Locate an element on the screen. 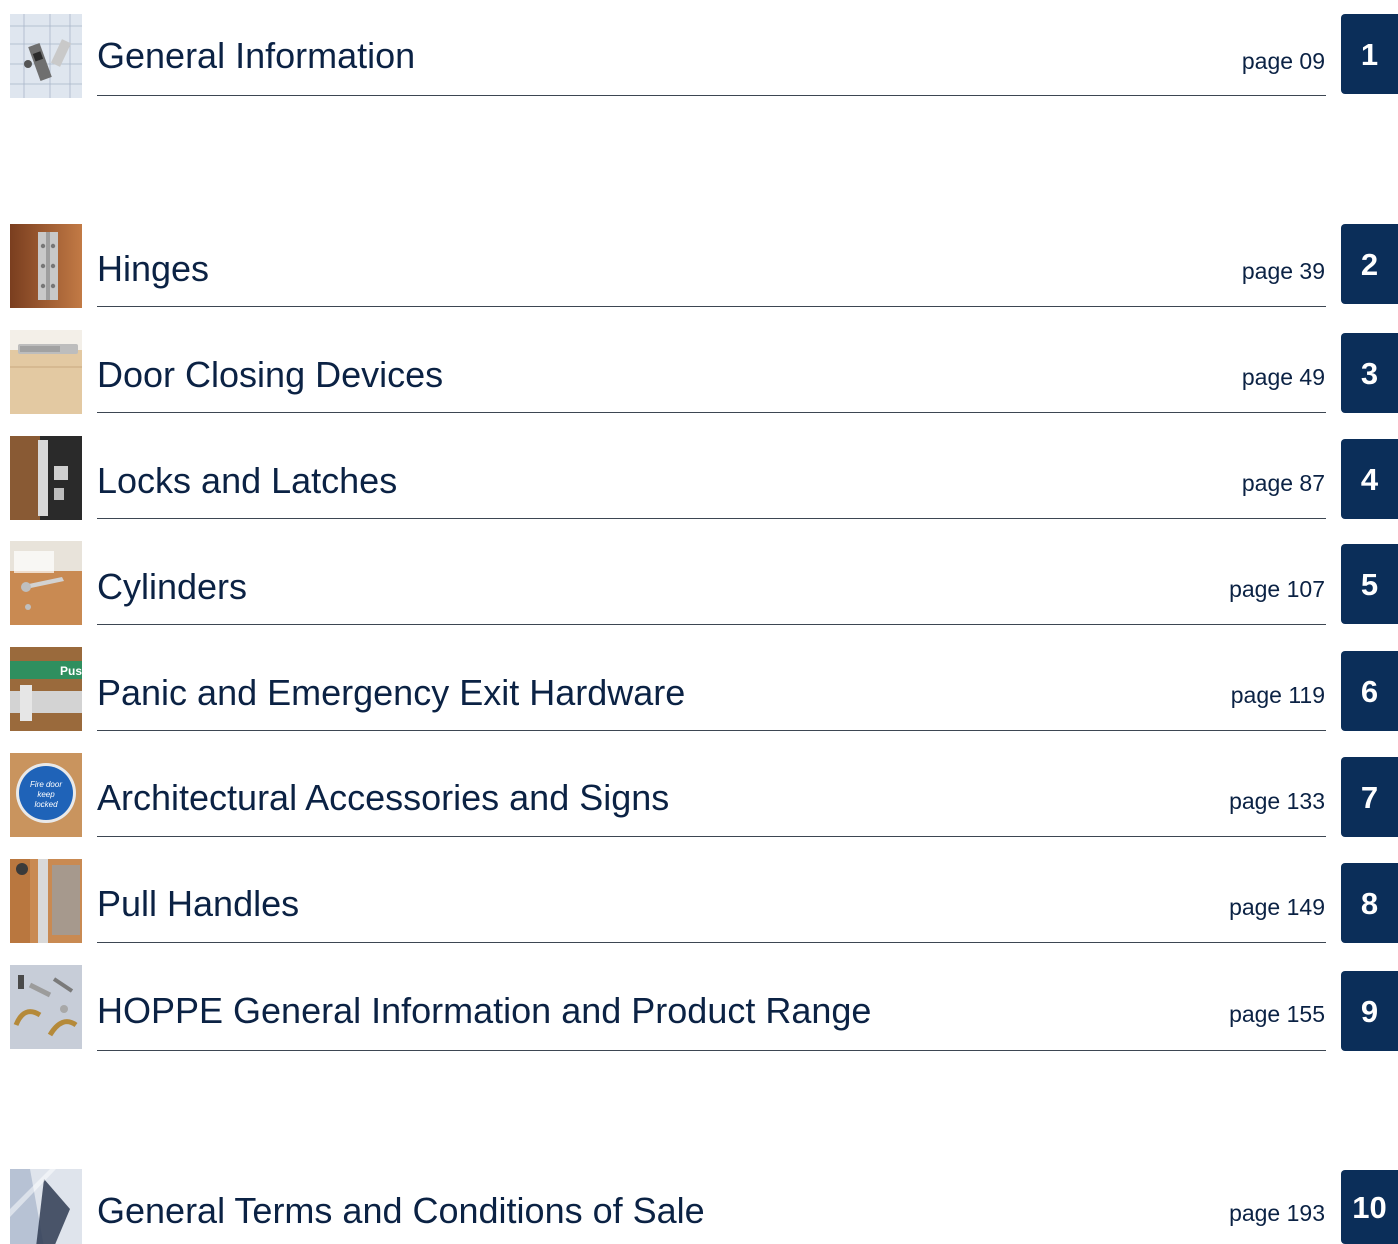  fire-door-sign-text: keep is located at coordinates (46, 794).